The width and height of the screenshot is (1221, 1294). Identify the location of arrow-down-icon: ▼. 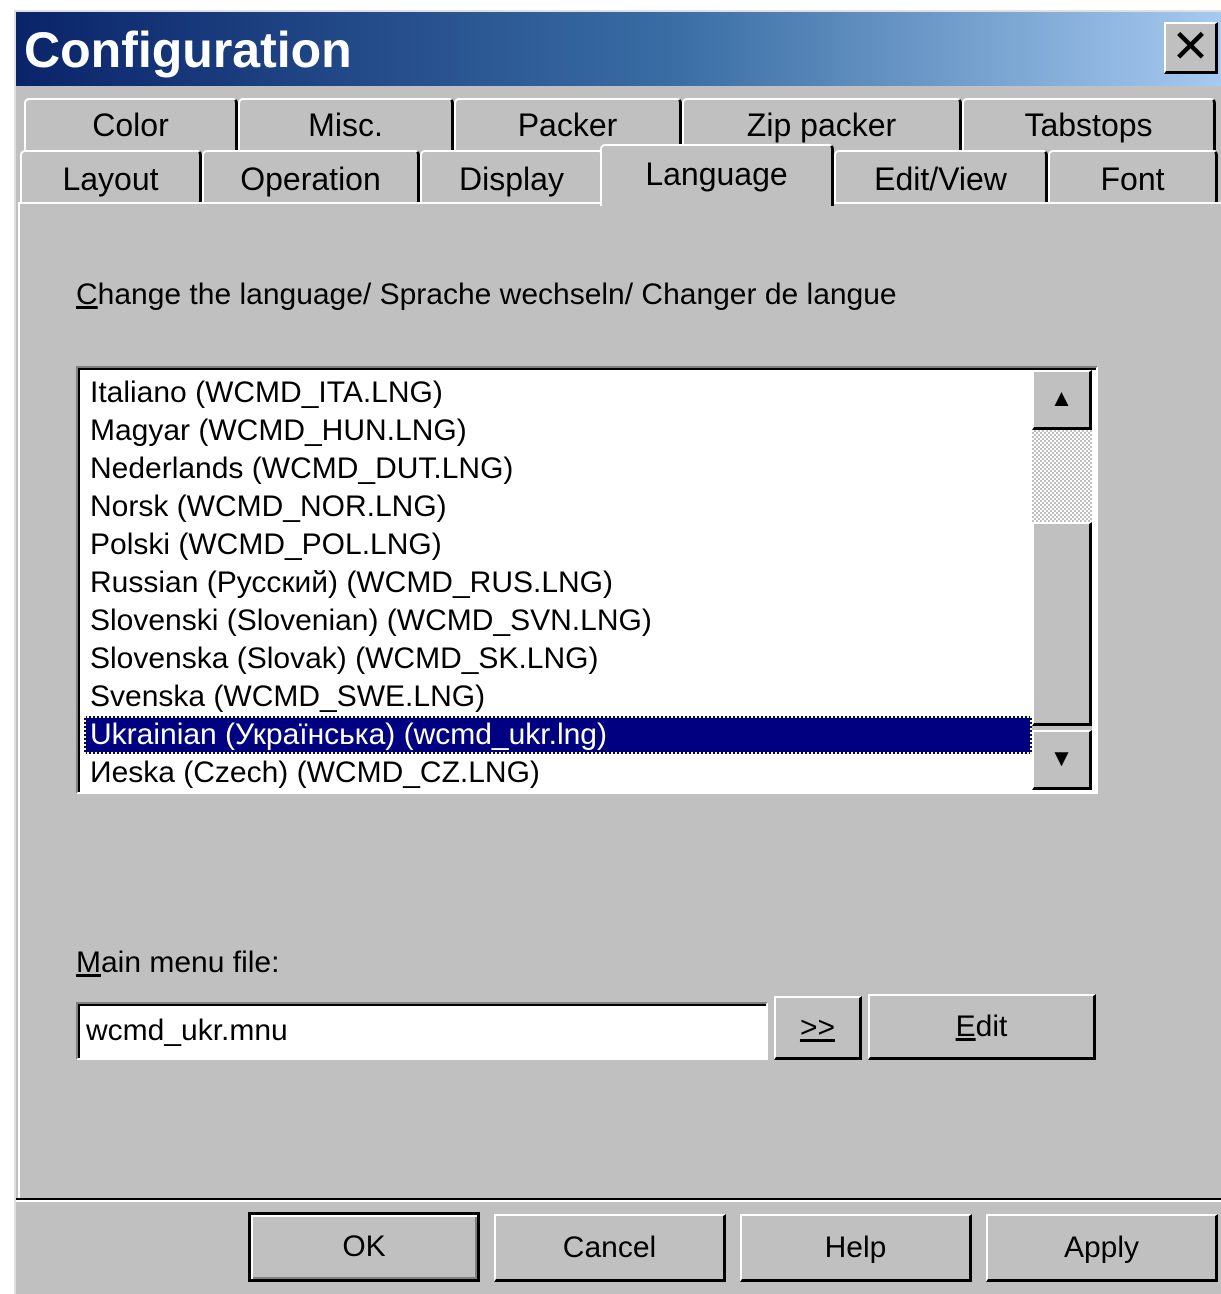
(1061, 758).